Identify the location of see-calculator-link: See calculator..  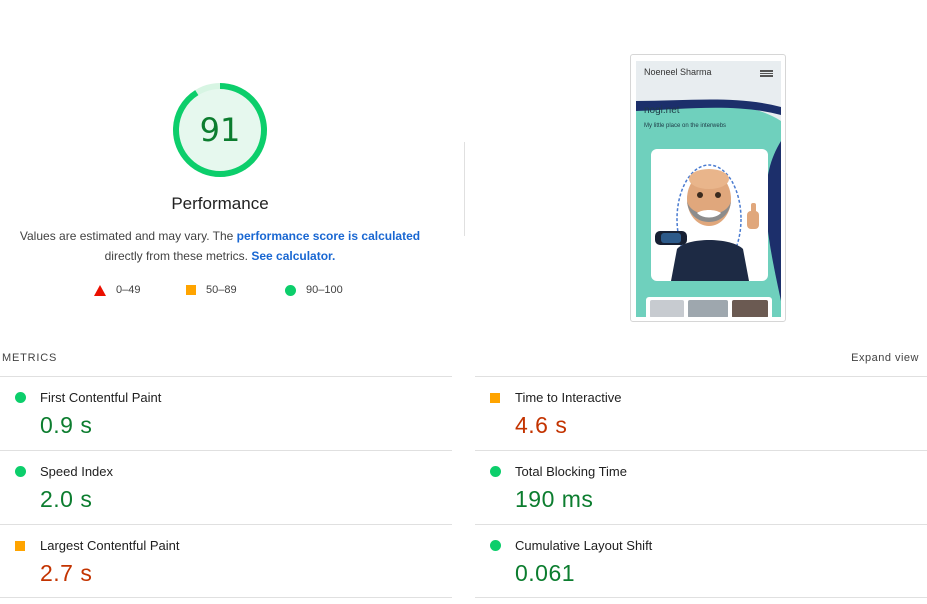
(293, 256).